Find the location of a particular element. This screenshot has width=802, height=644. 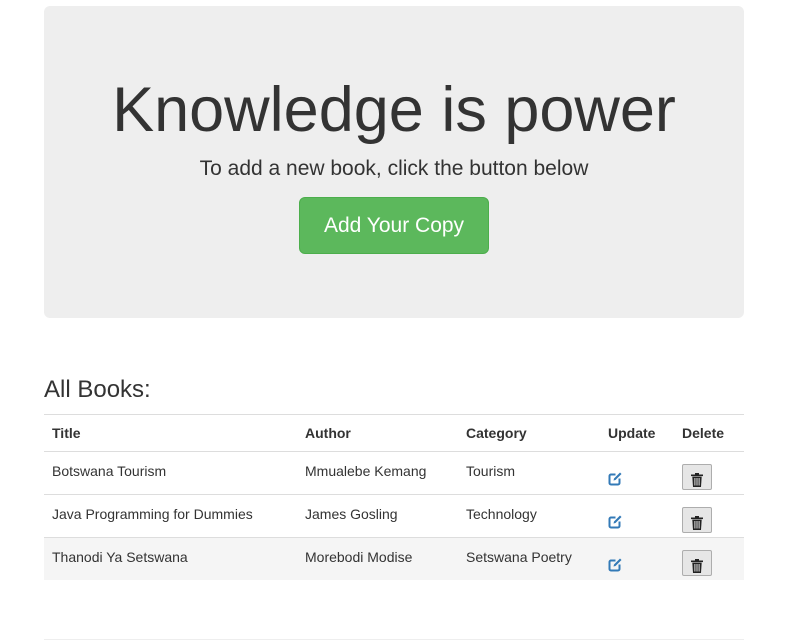

book-title-cell: Botswana Tourism is located at coordinates (170, 473).